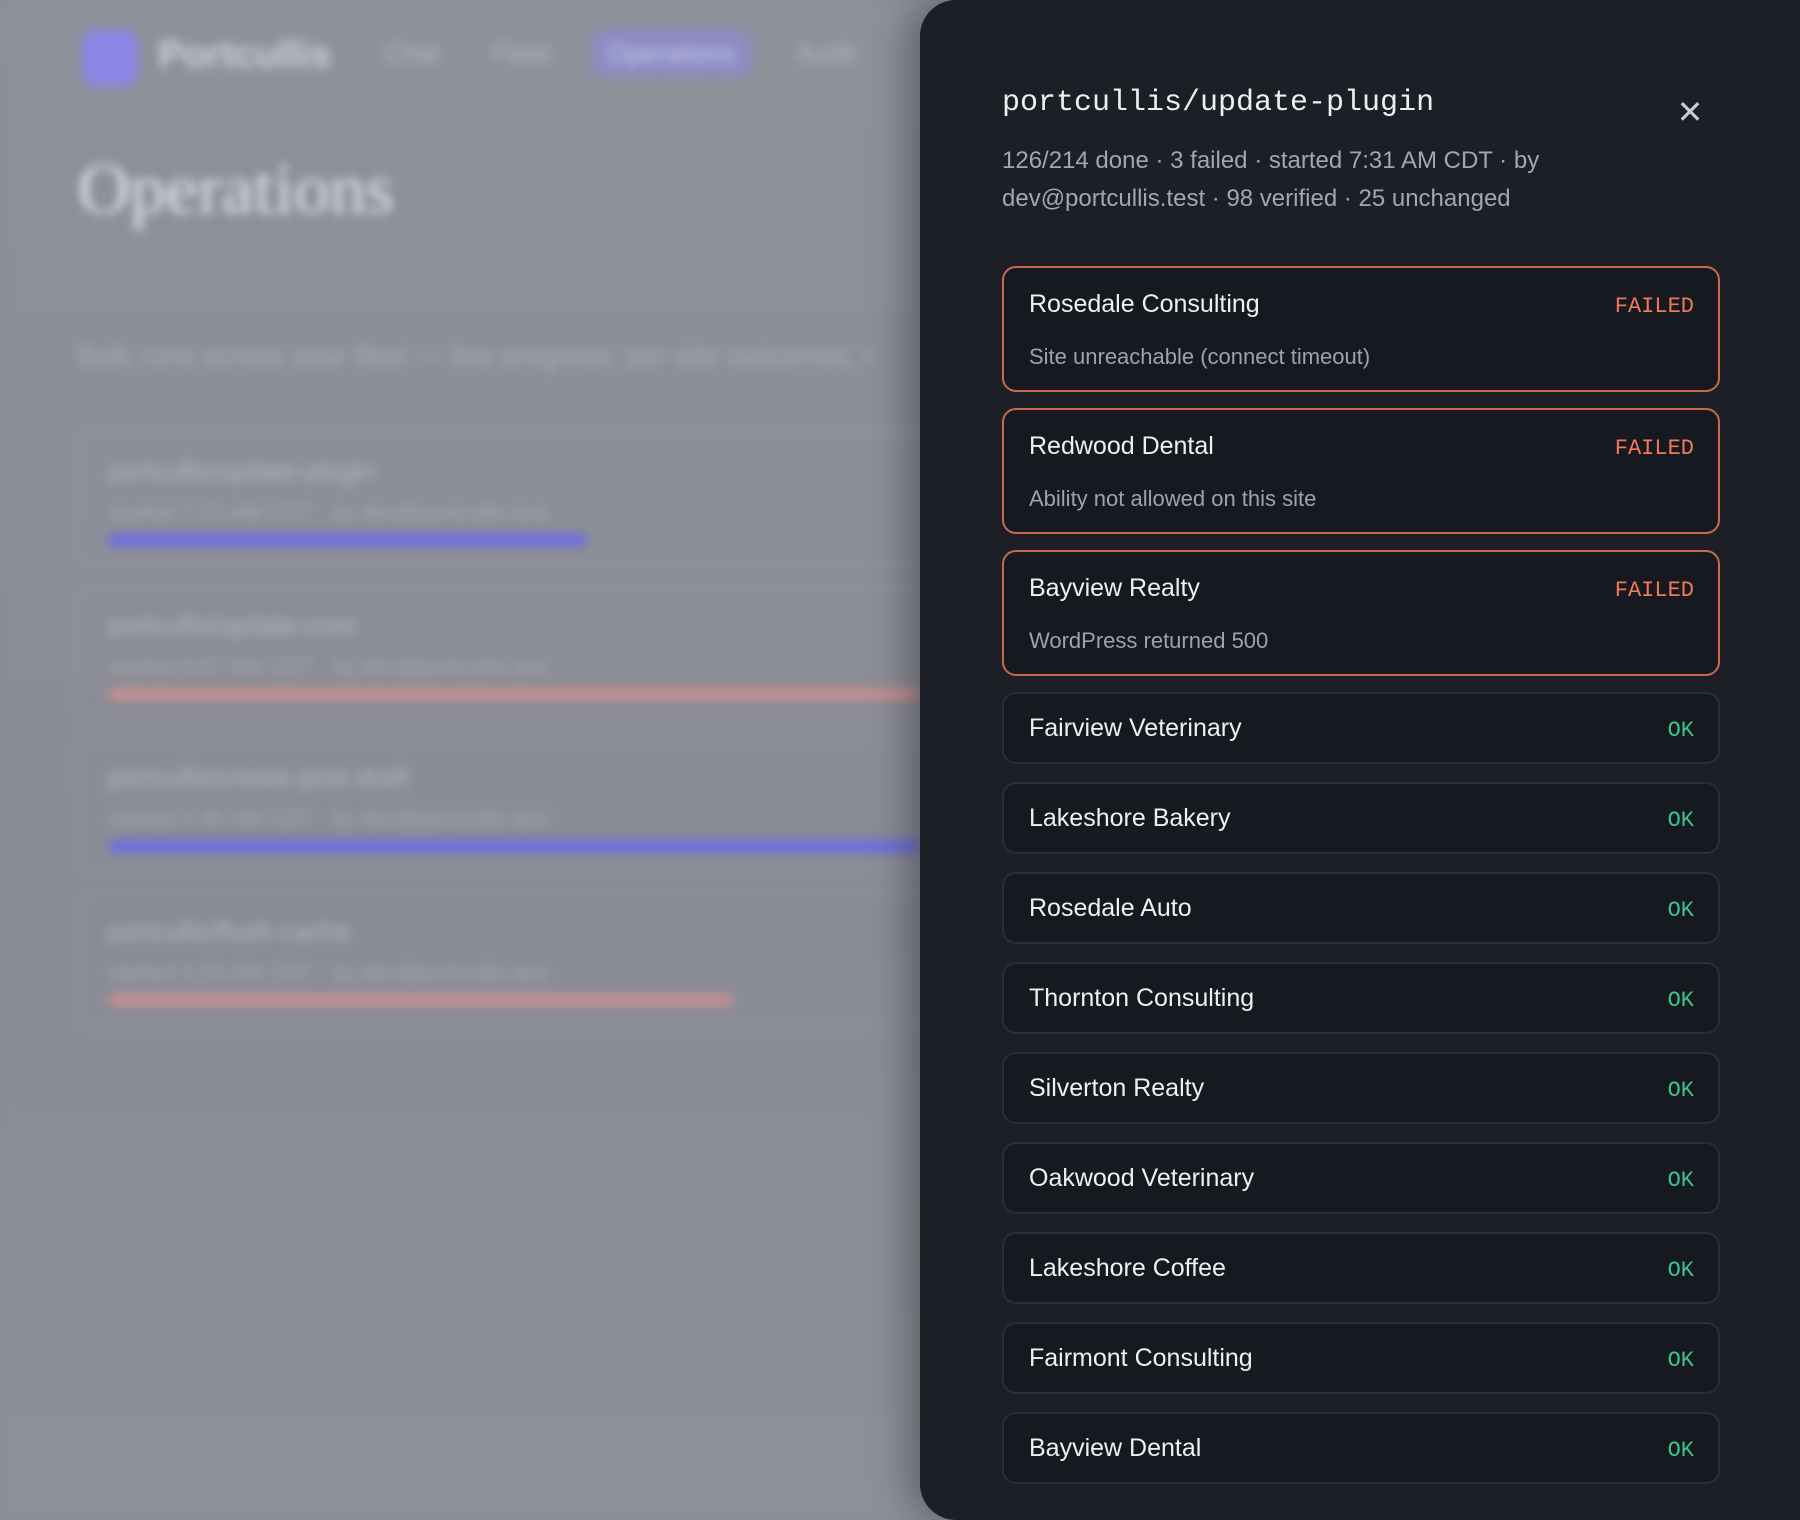 This screenshot has height=1520, width=1800. What do you see at coordinates (672, 53) in the screenshot?
I see `nav-operations: Operations` at bounding box center [672, 53].